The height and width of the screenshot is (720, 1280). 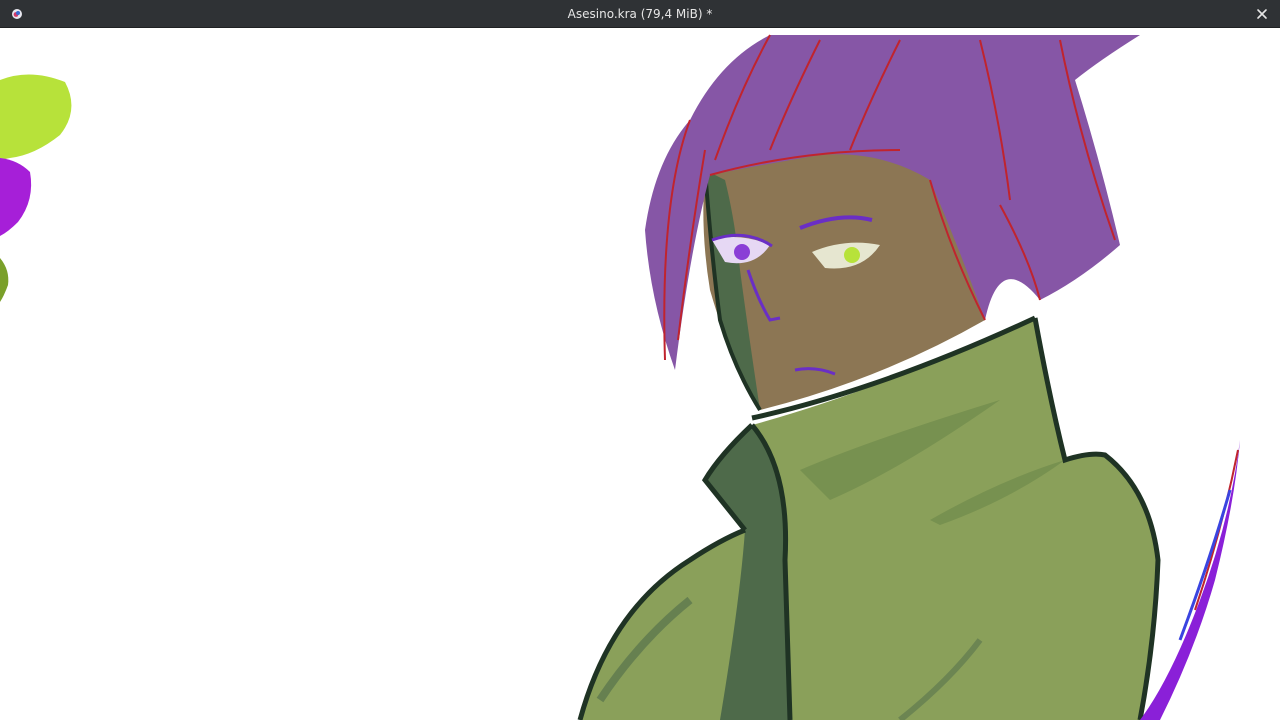 I want to click on title-bar: Asesino.kra (79,4 MiB) *, so click(x=640, y=14).